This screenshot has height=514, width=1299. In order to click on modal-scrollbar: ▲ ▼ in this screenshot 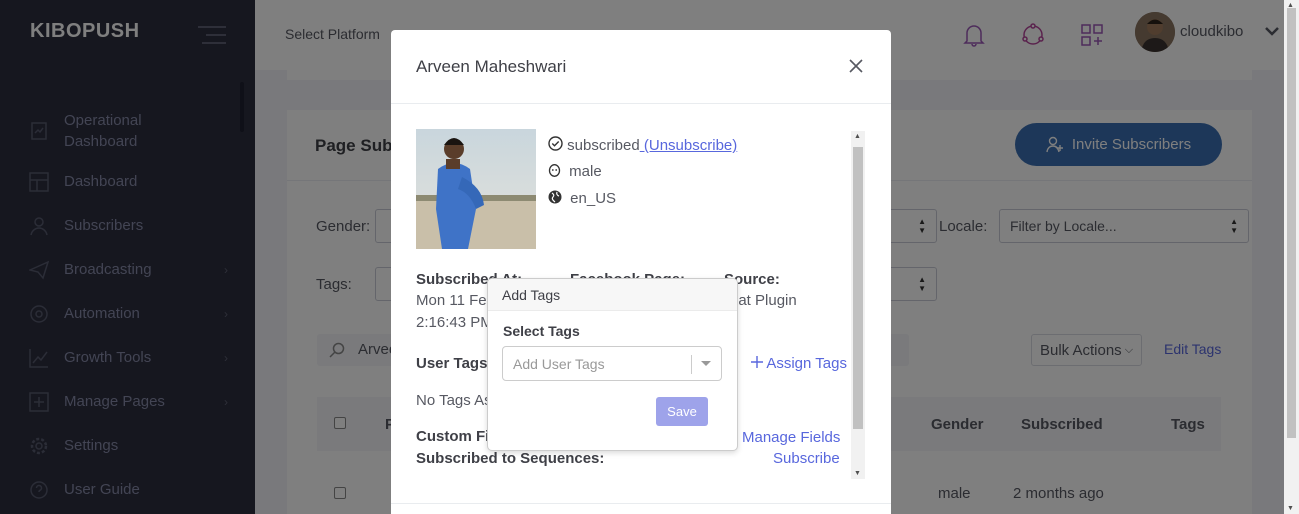, I will do `click(858, 305)`.